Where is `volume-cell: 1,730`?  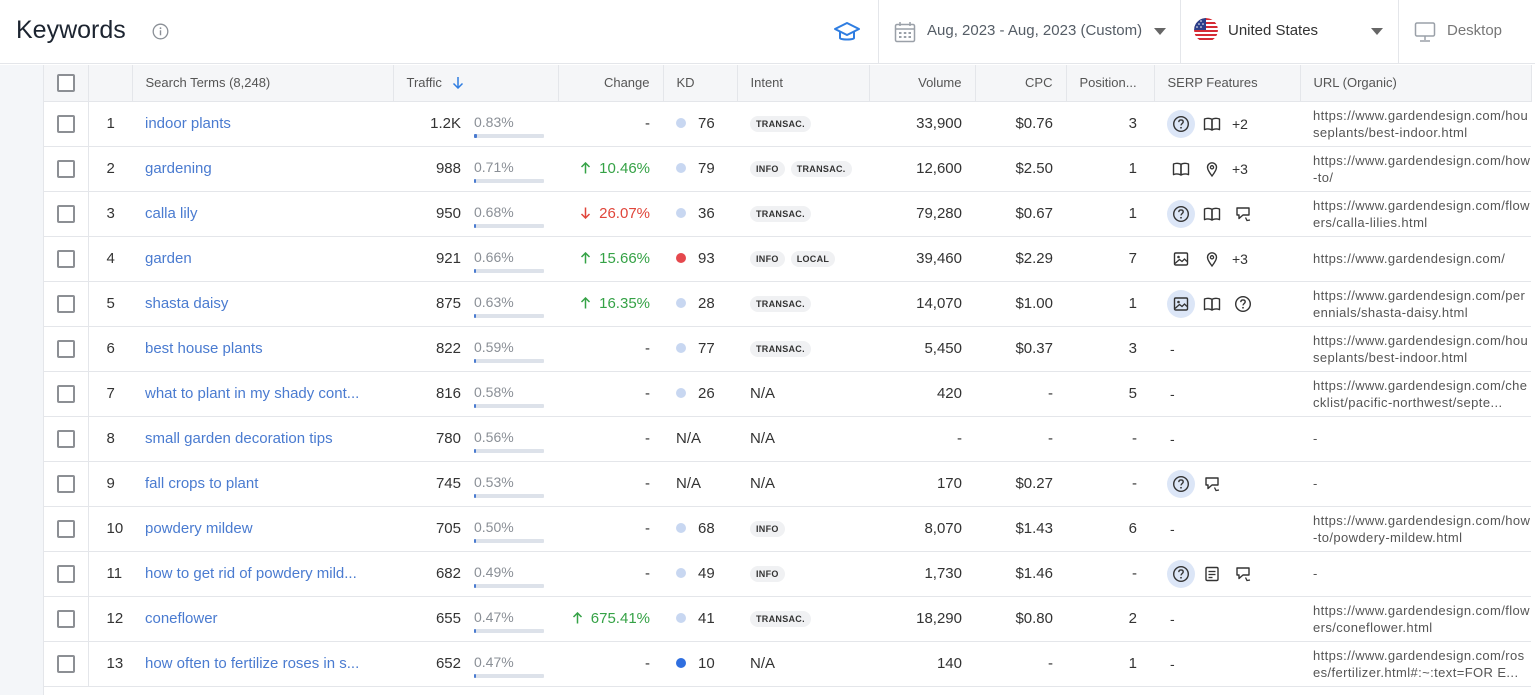 volume-cell: 1,730 is located at coordinates (922, 574).